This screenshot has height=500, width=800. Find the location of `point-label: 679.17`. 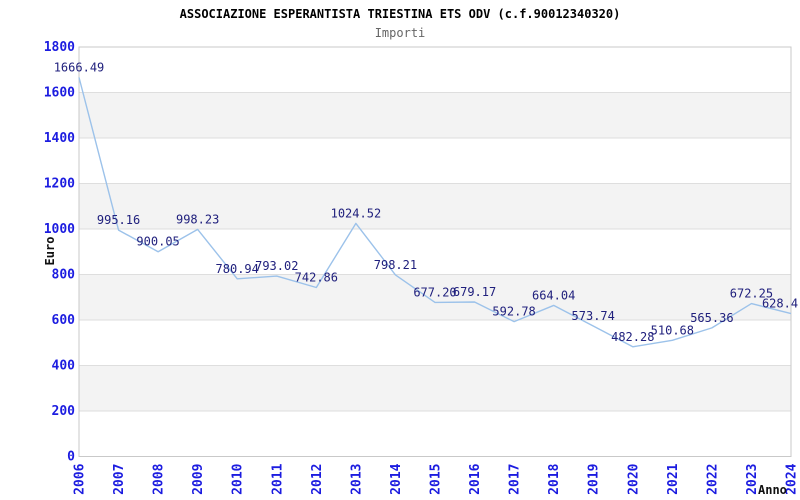

point-label: 679.17 is located at coordinates (474, 292).